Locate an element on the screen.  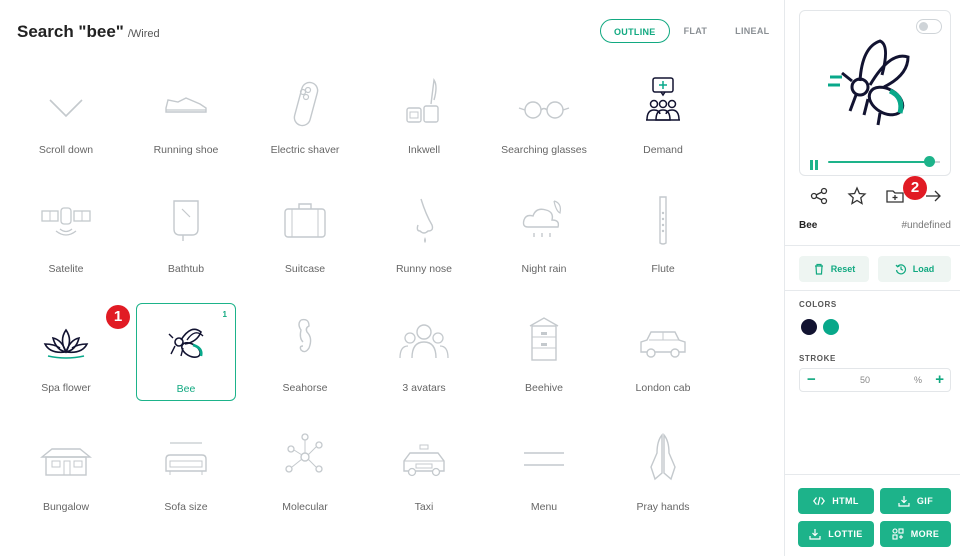
demand-icon is located at coordinates (663, 99).